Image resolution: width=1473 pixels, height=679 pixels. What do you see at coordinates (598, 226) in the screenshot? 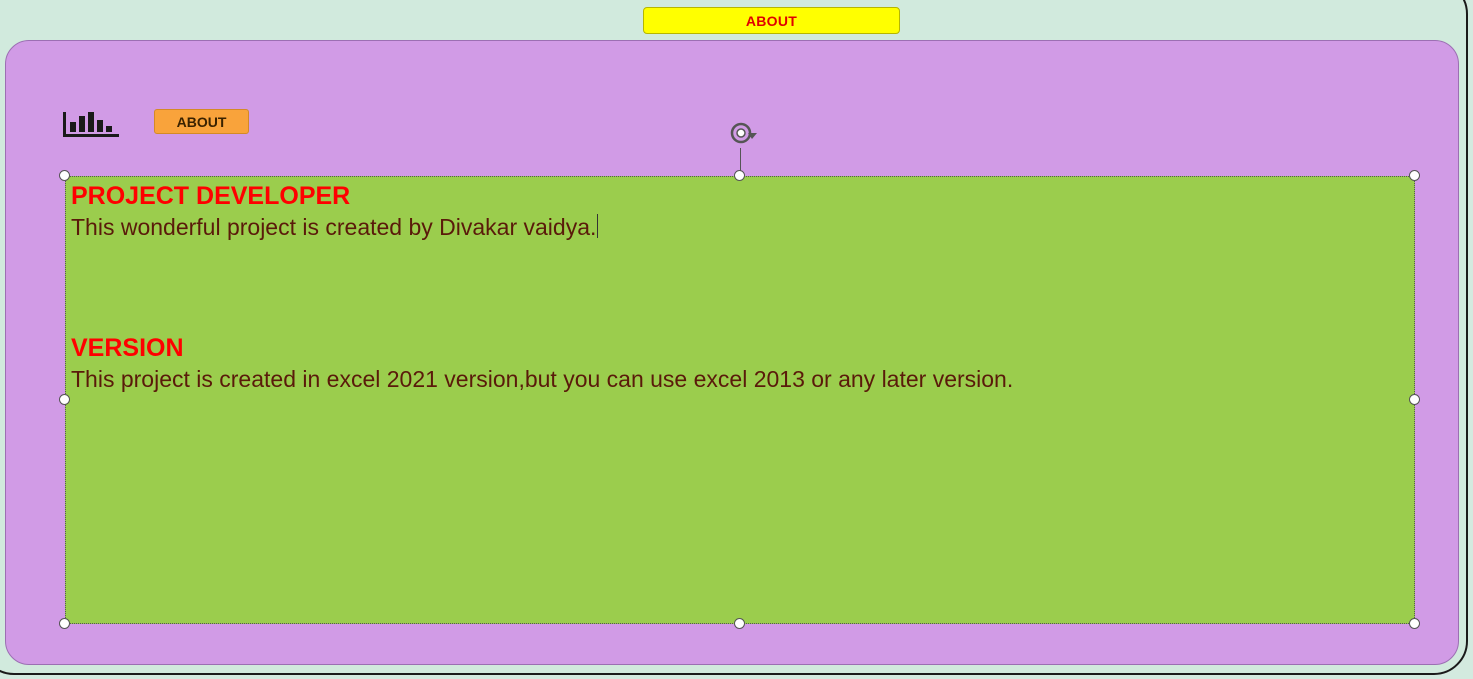
I see `text-caret` at bounding box center [598, 226].